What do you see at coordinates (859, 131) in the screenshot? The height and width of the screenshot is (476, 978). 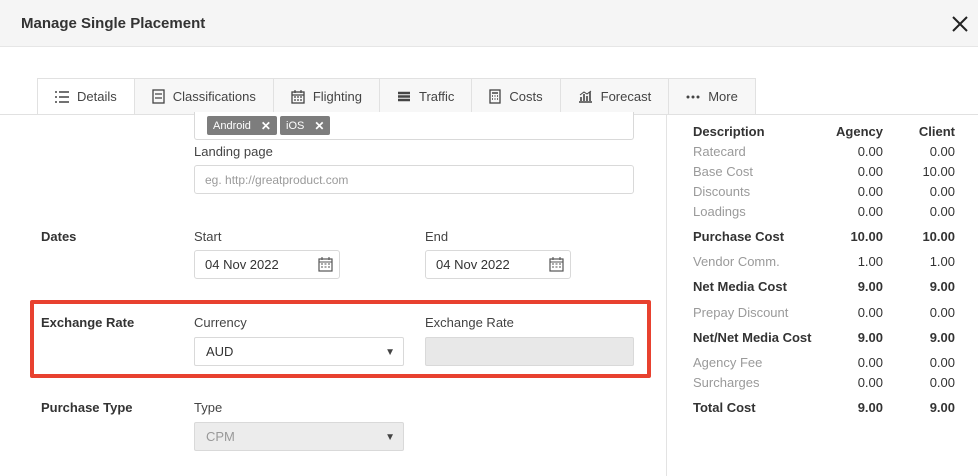 I see `agency-header: Agency` at bounding box center [859, 131].